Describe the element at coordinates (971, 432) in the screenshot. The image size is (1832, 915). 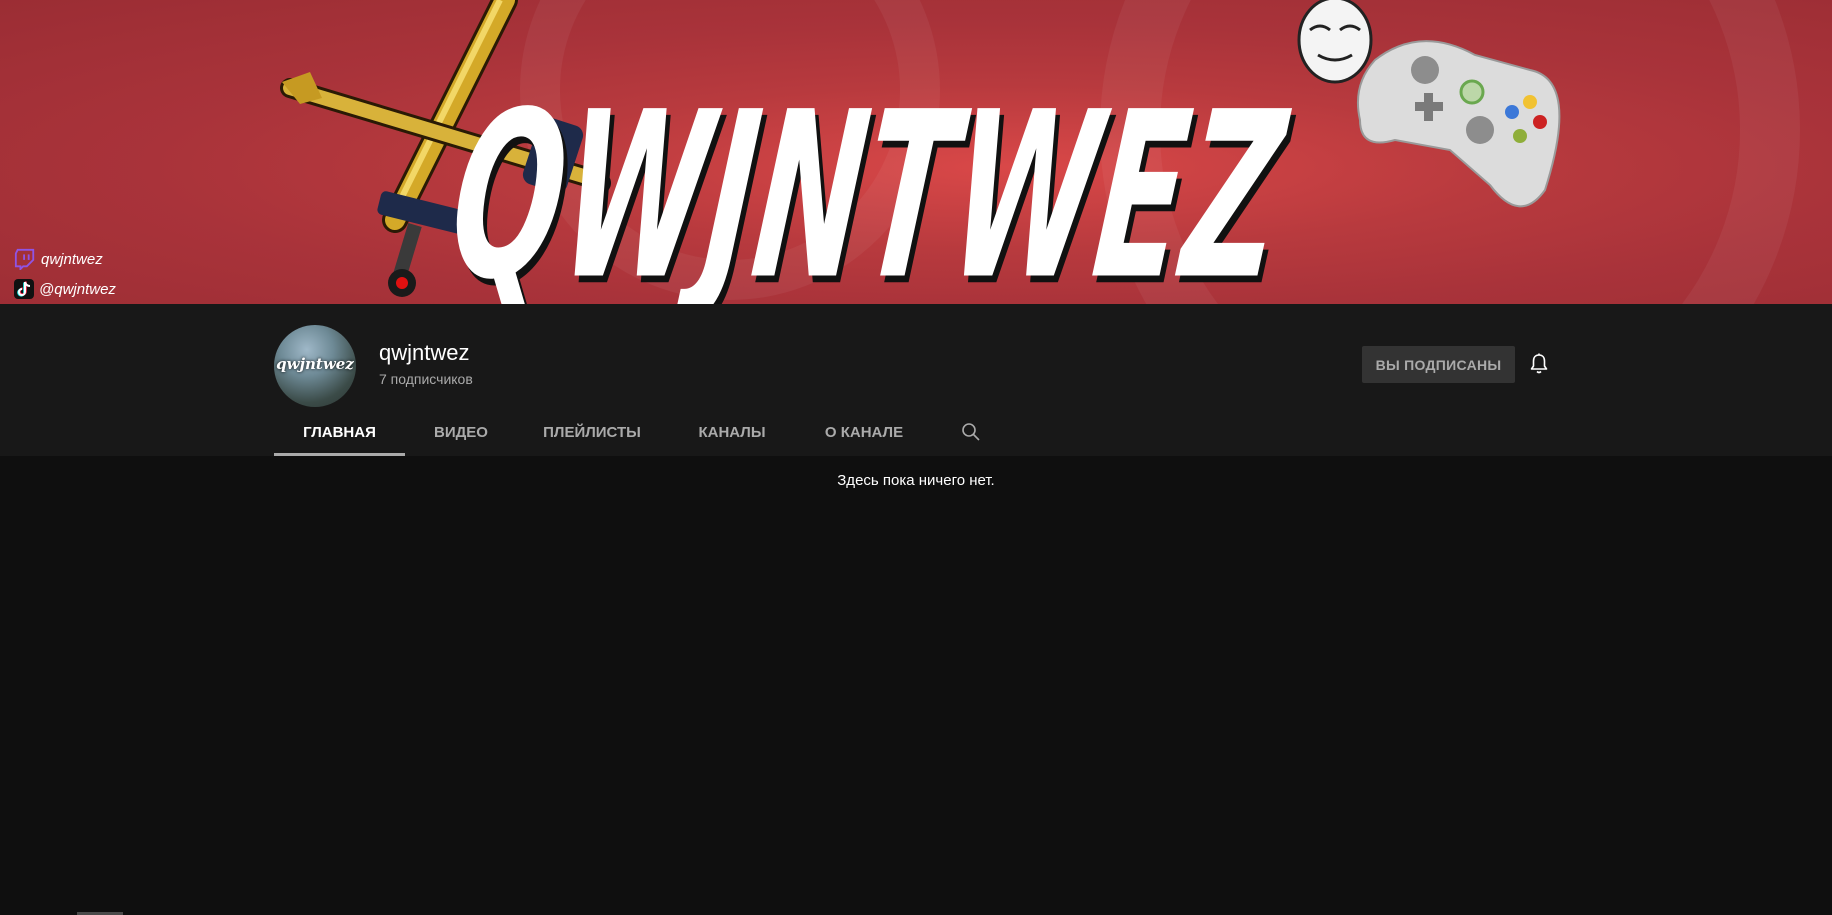
I see `search-icon` at that location.